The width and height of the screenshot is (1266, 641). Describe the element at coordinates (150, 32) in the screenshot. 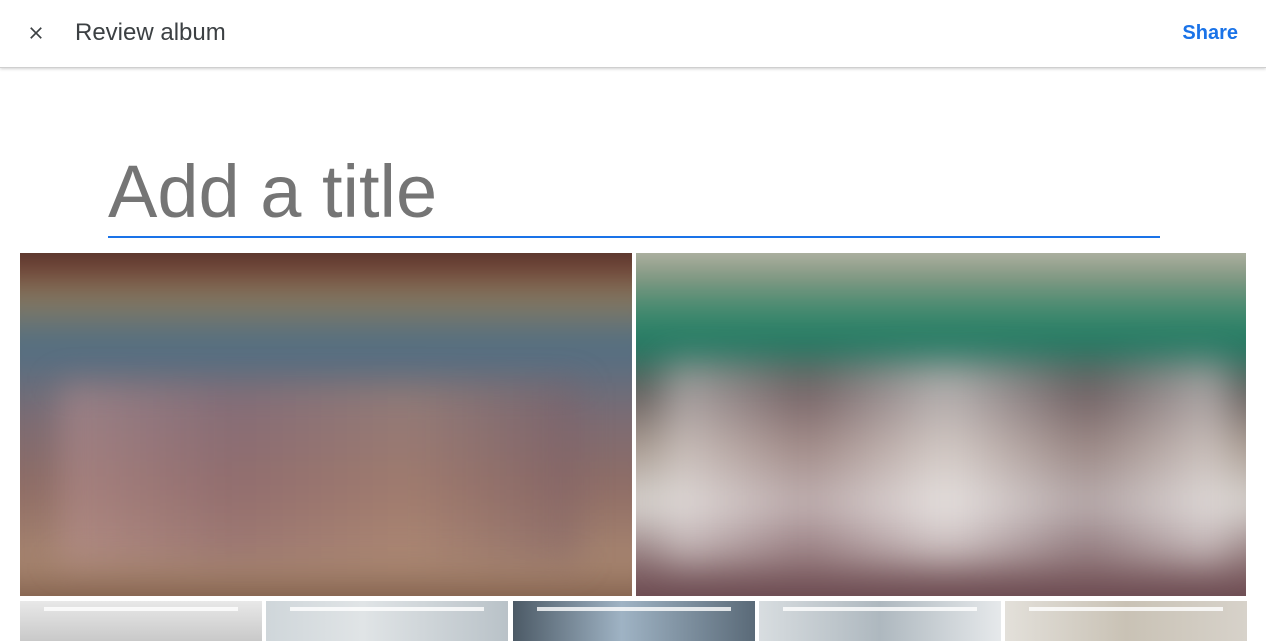

I see `page-title: Review album` at that location.